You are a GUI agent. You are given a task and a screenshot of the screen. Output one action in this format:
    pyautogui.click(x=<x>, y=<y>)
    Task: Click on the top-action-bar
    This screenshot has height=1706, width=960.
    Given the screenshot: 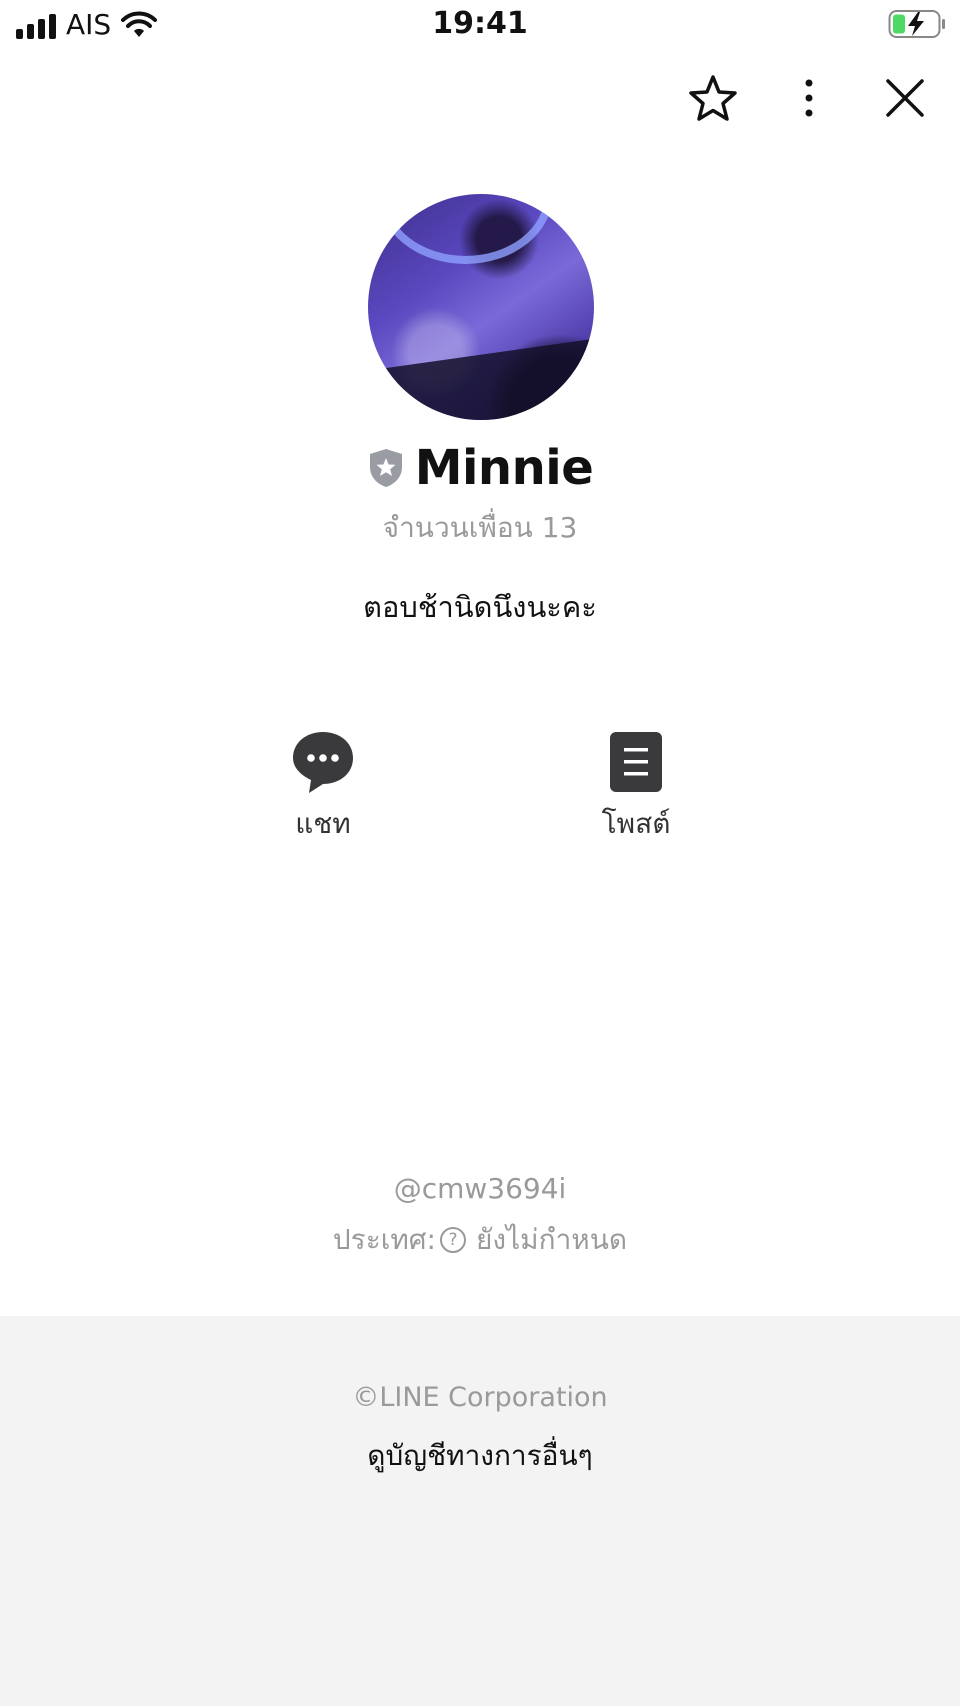 What is the action you would take?
    pyautogui.click(x=809, y=98)
    